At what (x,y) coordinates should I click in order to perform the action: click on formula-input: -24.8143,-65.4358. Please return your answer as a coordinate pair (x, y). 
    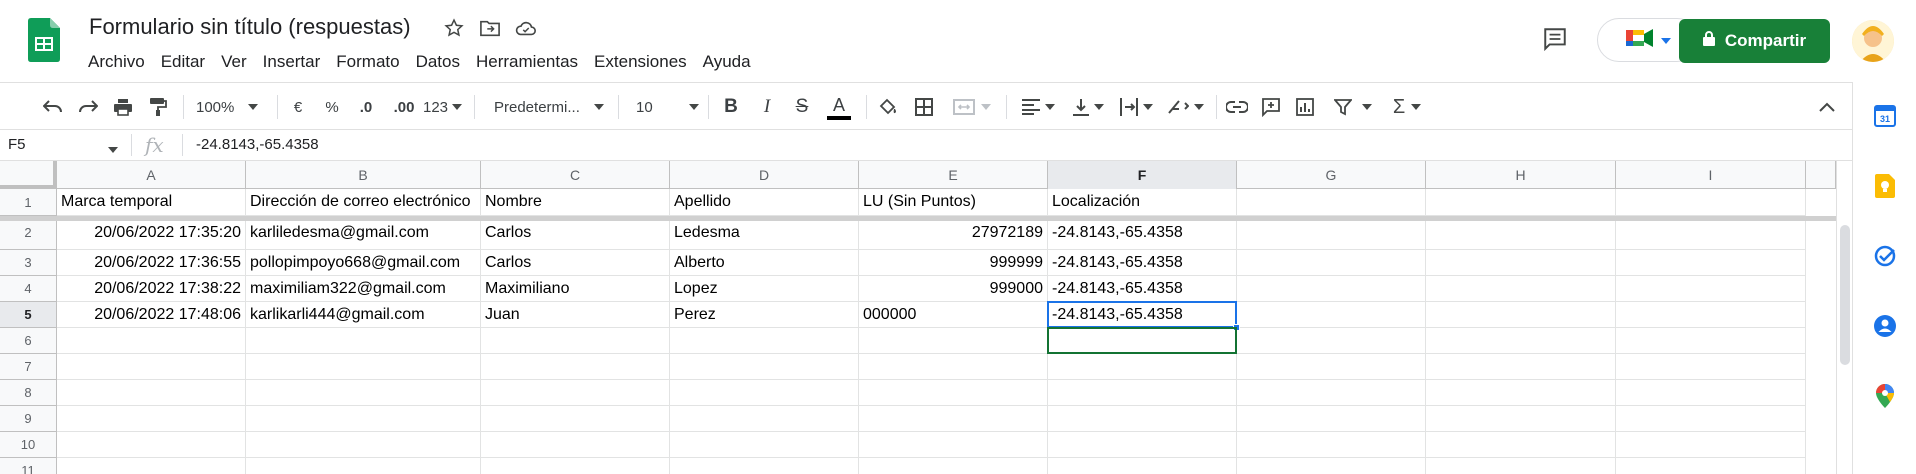
    Looking at the image, I should click on (257, 144).